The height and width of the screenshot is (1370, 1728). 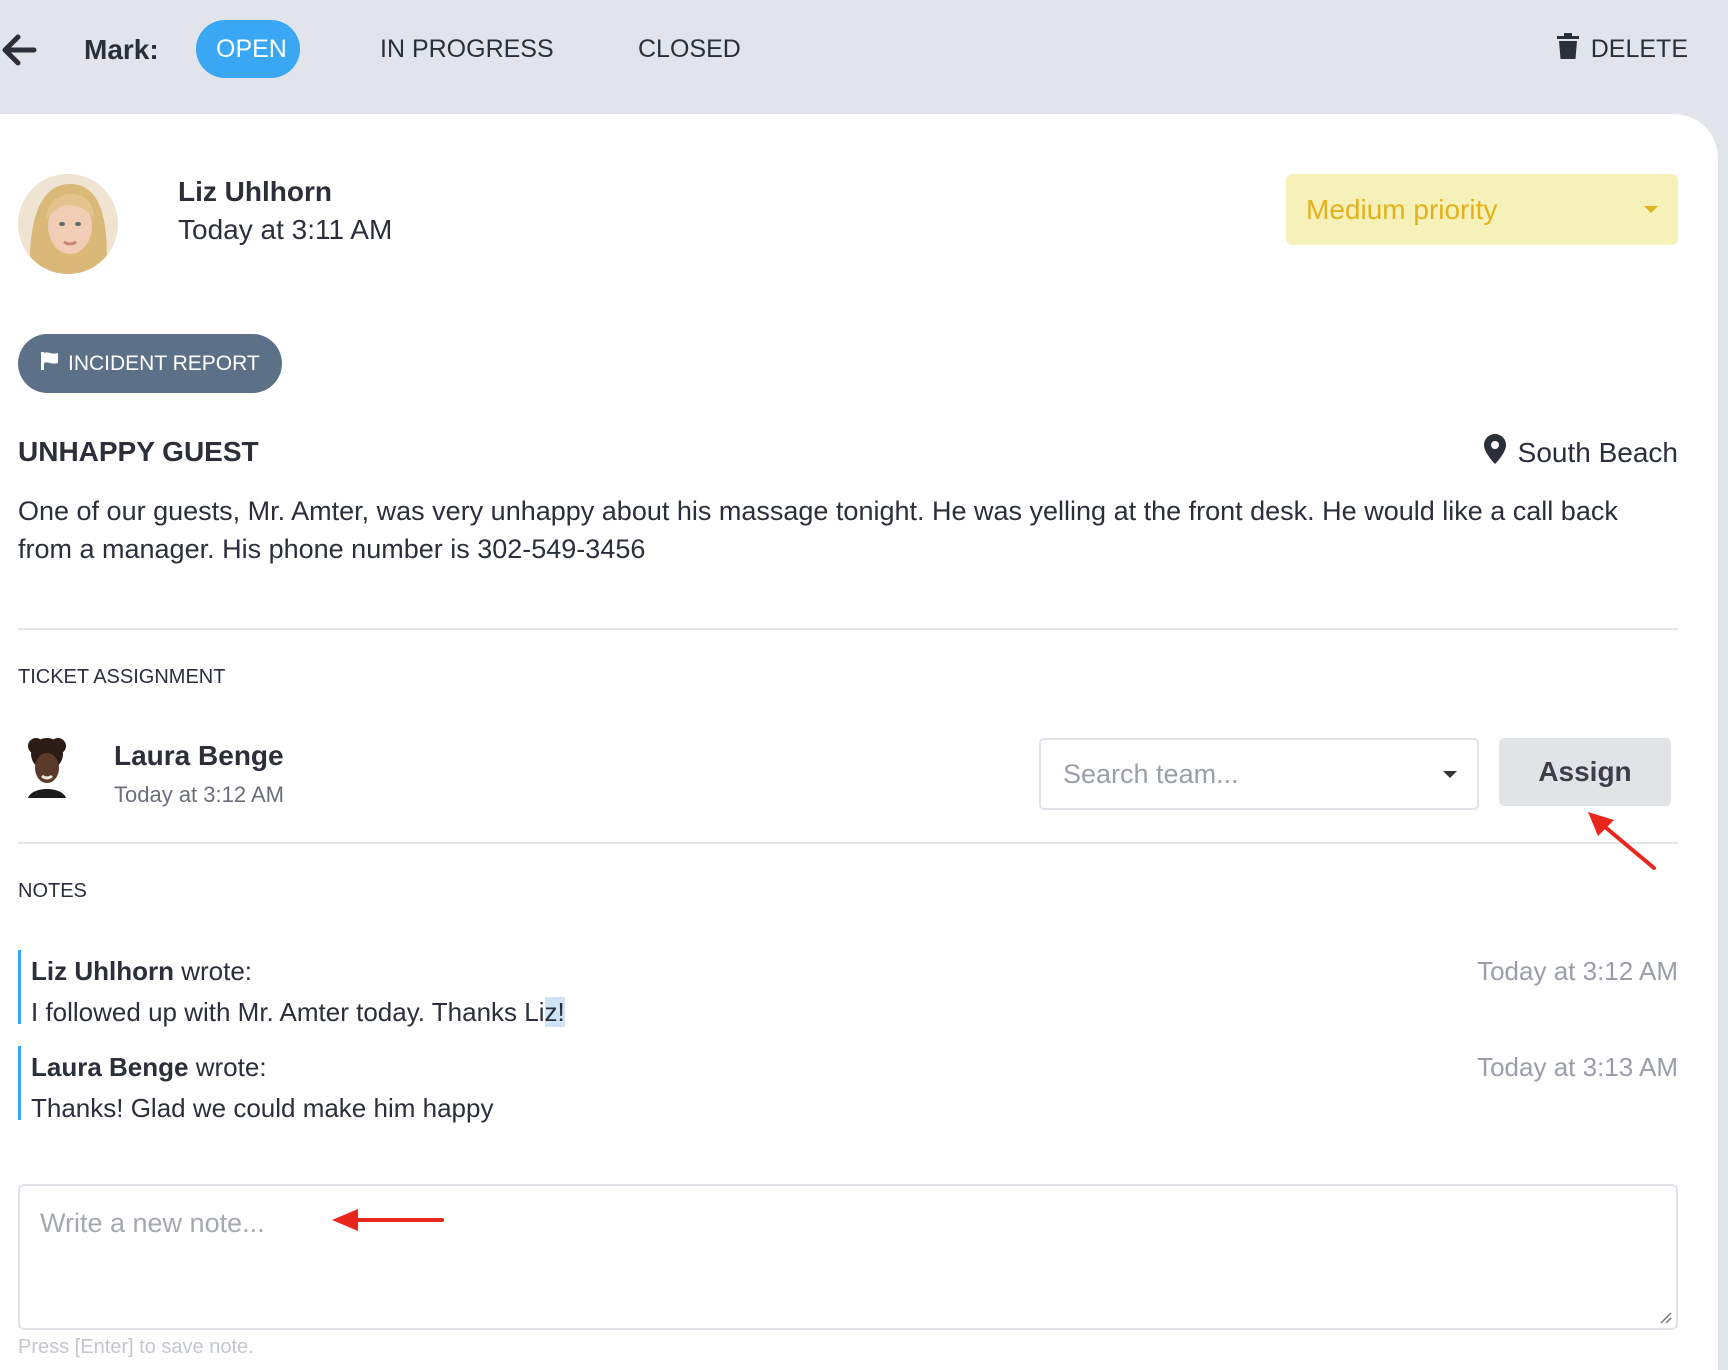 What do you see at coordinates (1585, 772) in the screenshot?
I see `assign-button: Assign` at bounding box center [1585, 772].